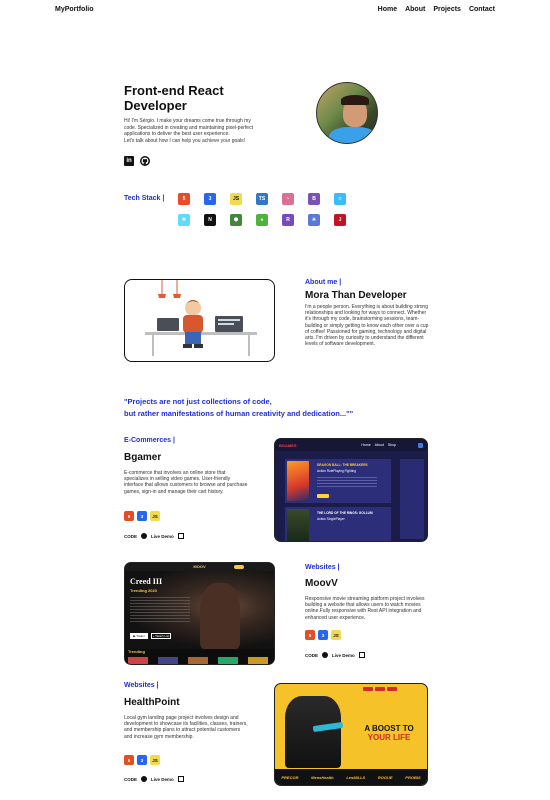 The image size is (550, 800). I want to click on game-cover-dragonball, so click(298, 481).